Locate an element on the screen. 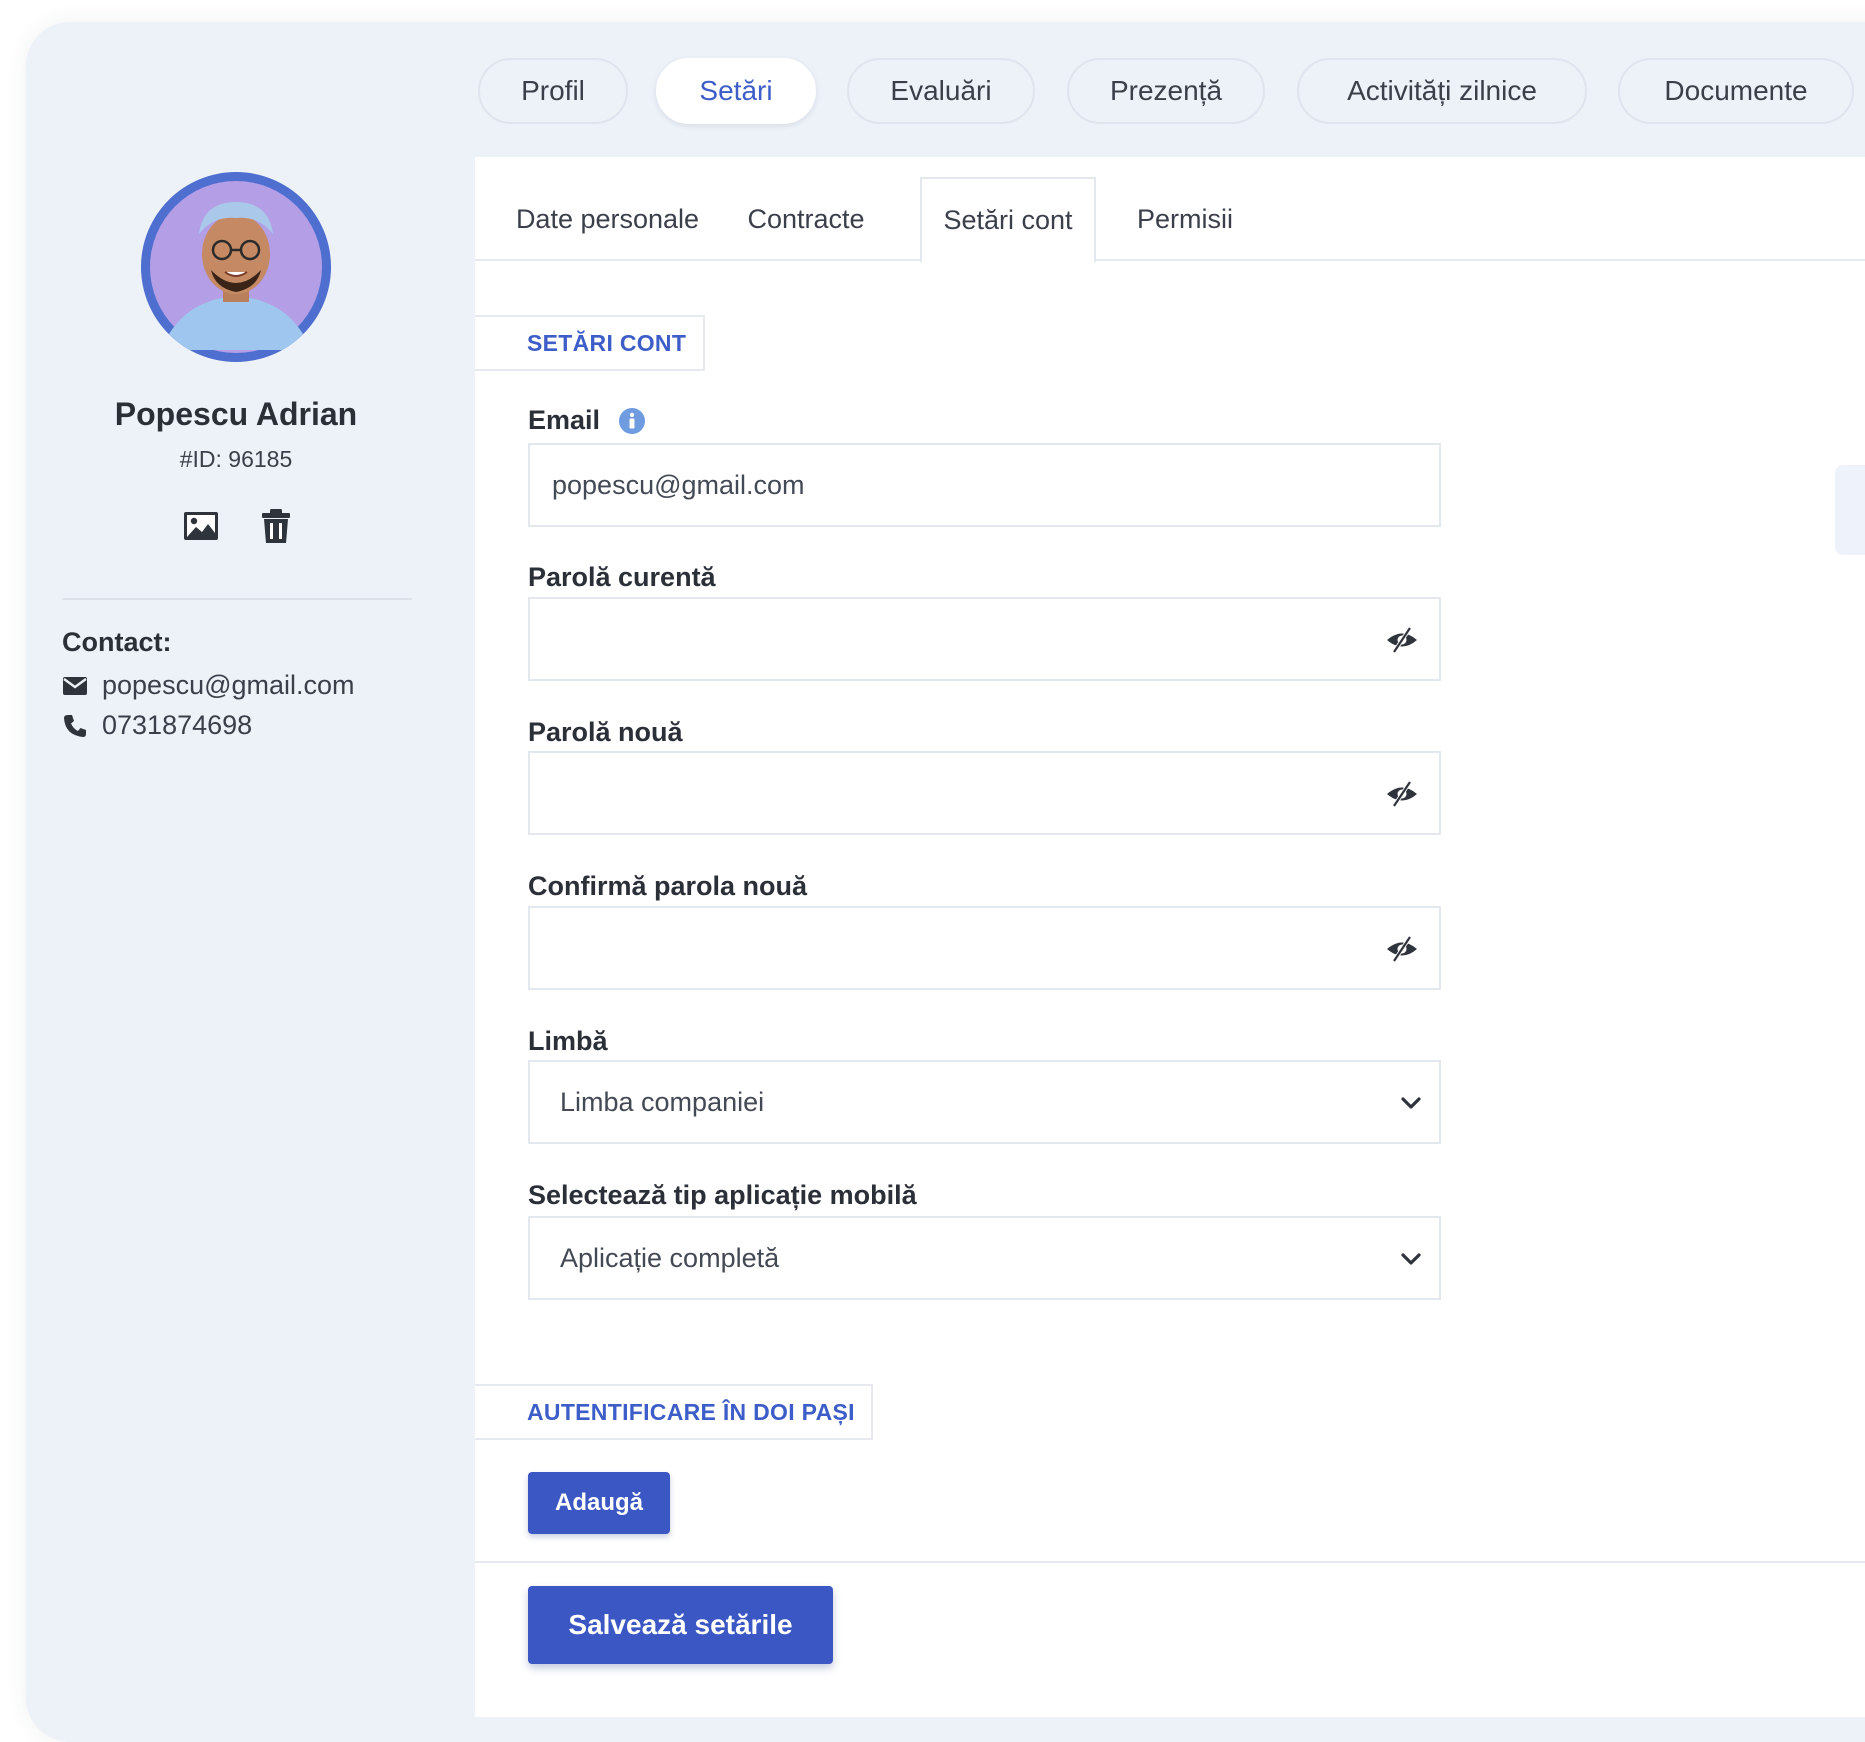  language-label: Limbă is located at coordinates (568, 1041).